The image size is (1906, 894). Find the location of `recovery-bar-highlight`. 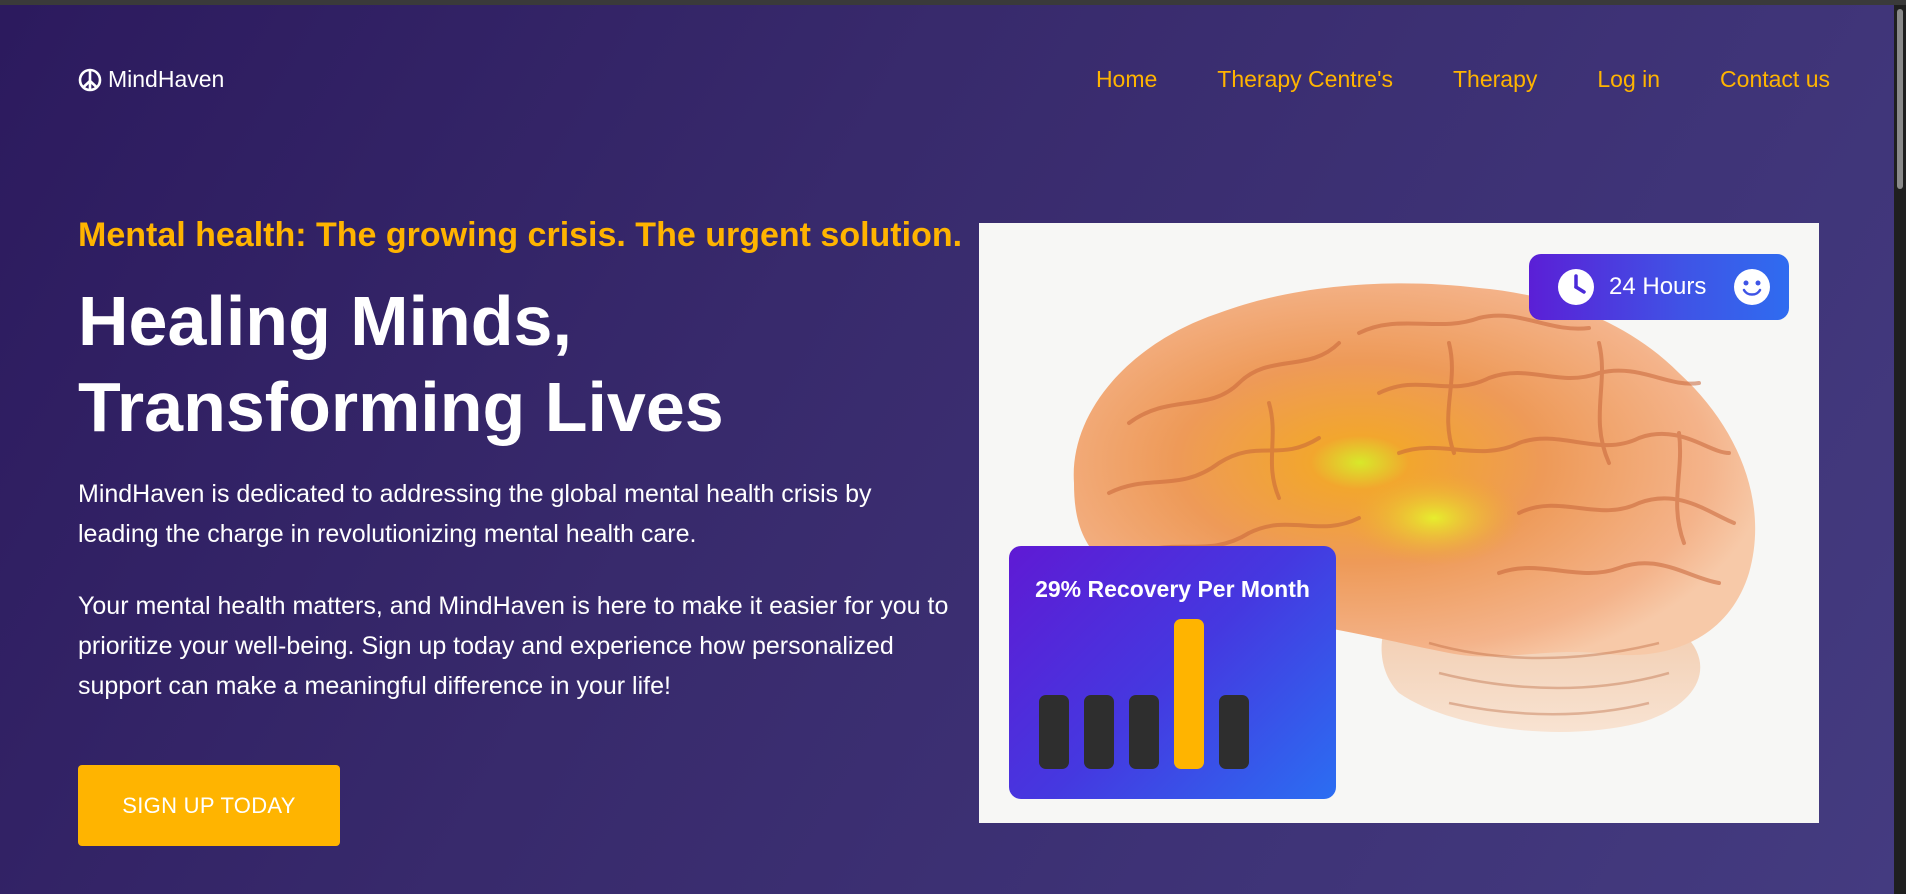

recovery-bar-highlight is located at coordinates (1189, 694).